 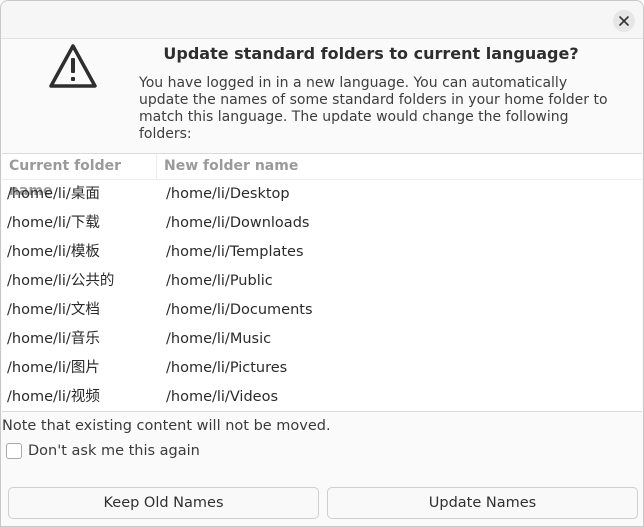 I want to click on new-folder-cell: /home/li/Downloads, so click(x=238, y=223).